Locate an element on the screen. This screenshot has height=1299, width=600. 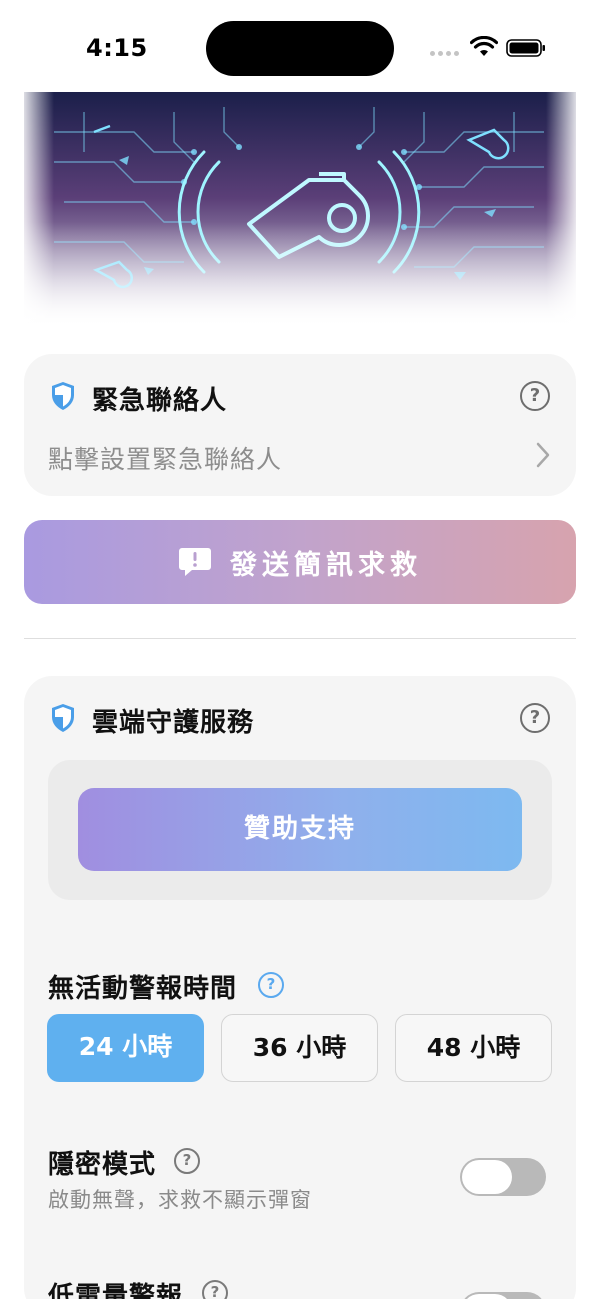
privacy-mode-description: 啟動無聲，求救不顯示彈窗 is located at coordinates (180, 1200).